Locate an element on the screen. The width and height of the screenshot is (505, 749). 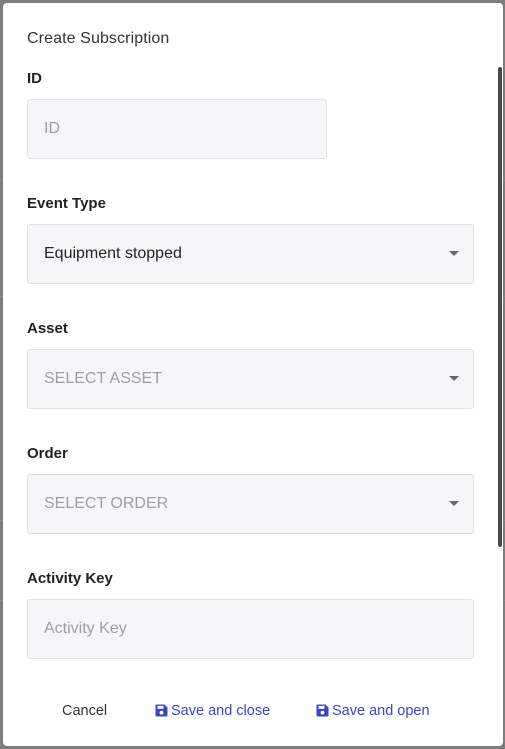
id-input: ID is located at coordinates (177, 129).